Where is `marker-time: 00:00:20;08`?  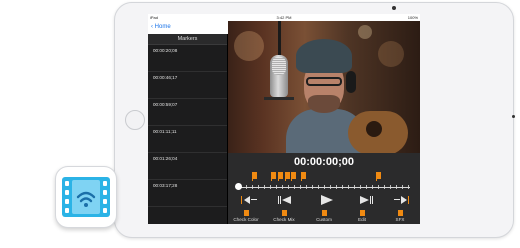 marker-time: 00:00:20;08 is located at coordinates (165, 50).